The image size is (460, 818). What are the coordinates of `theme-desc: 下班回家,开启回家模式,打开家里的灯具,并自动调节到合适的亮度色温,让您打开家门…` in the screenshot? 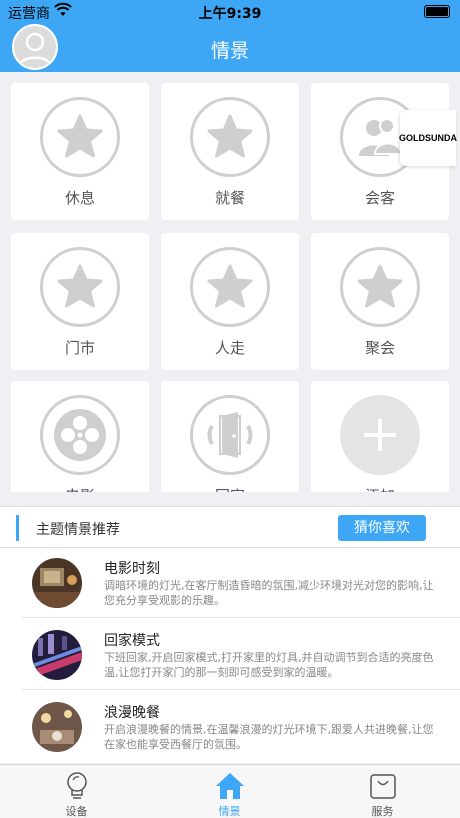 It's located at (269, 665).